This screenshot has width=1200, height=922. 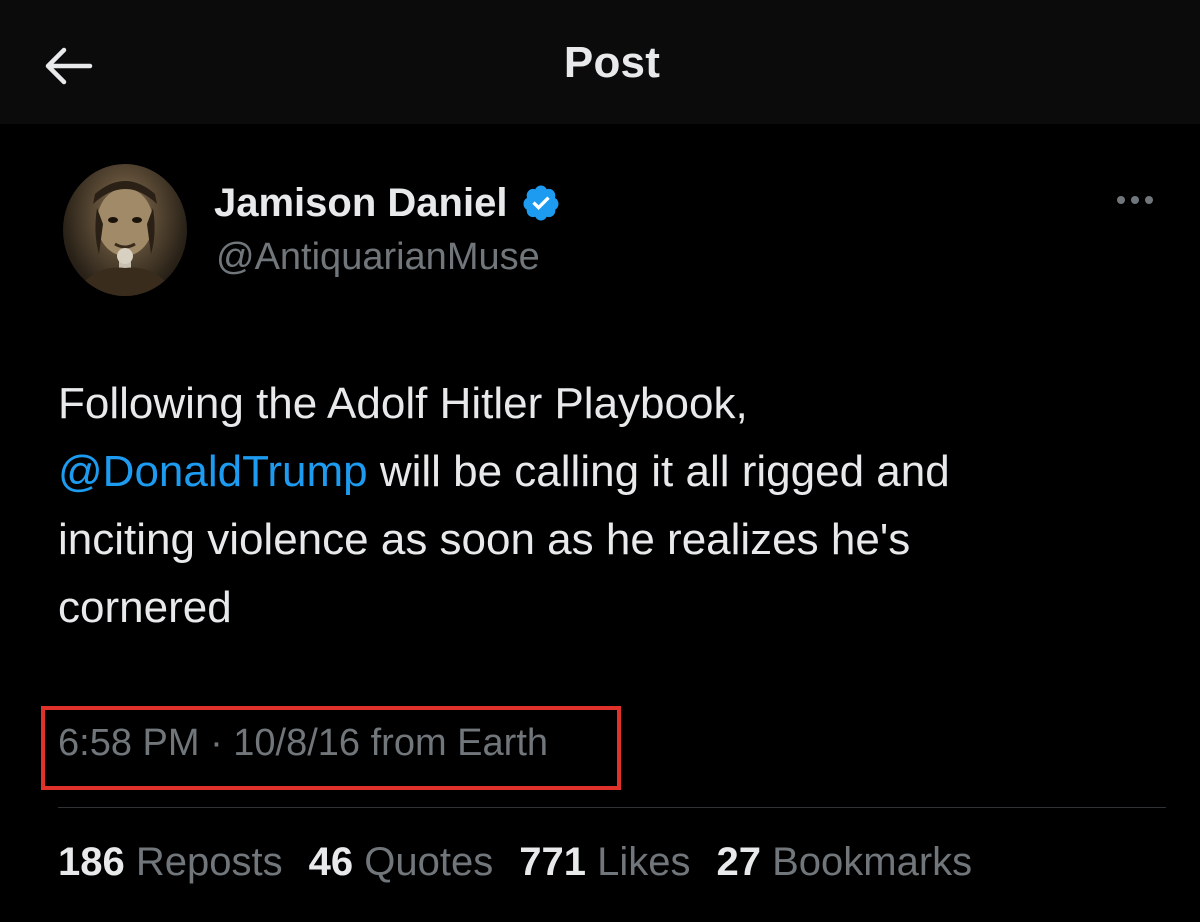 I want to click on quotes-stat: 46 Quotes, so click(x=401, y=862).